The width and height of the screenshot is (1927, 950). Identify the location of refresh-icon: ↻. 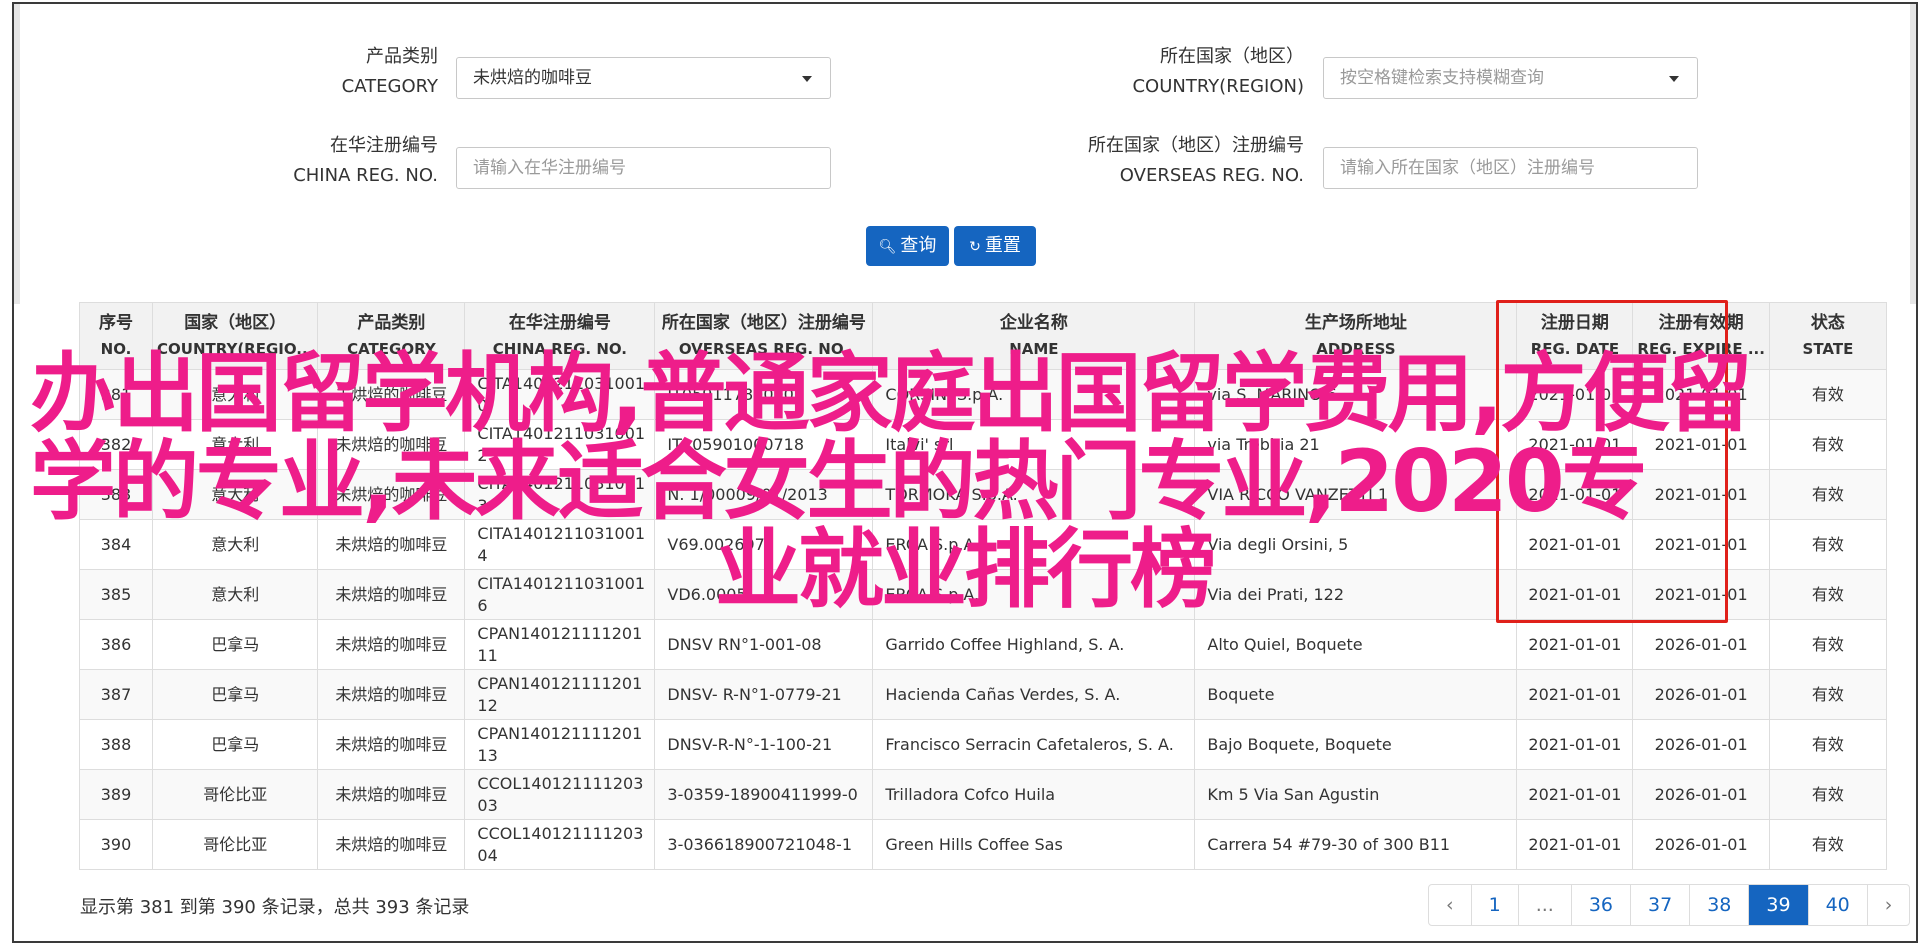
(975, 247).